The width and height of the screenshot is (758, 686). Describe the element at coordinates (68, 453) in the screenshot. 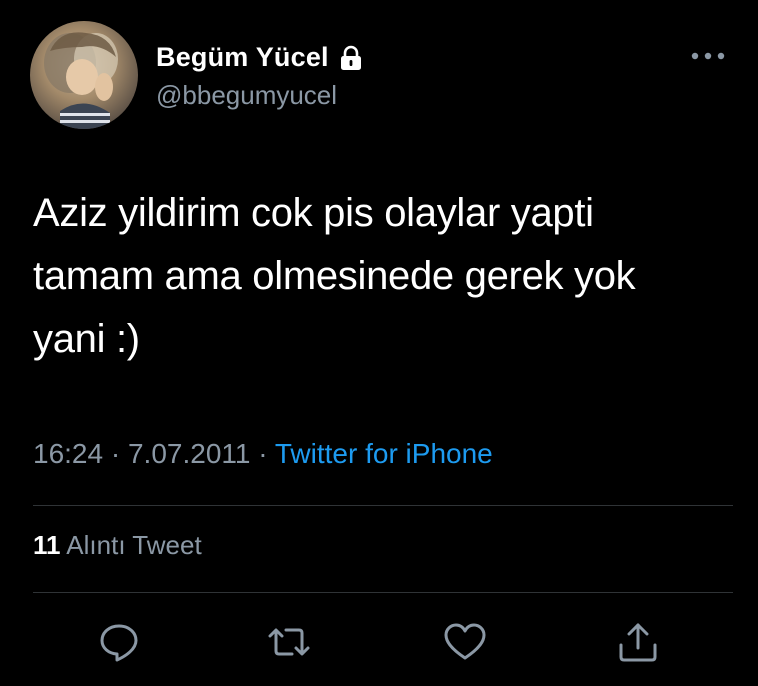

I see `tweet-time: 16:24` at that location.